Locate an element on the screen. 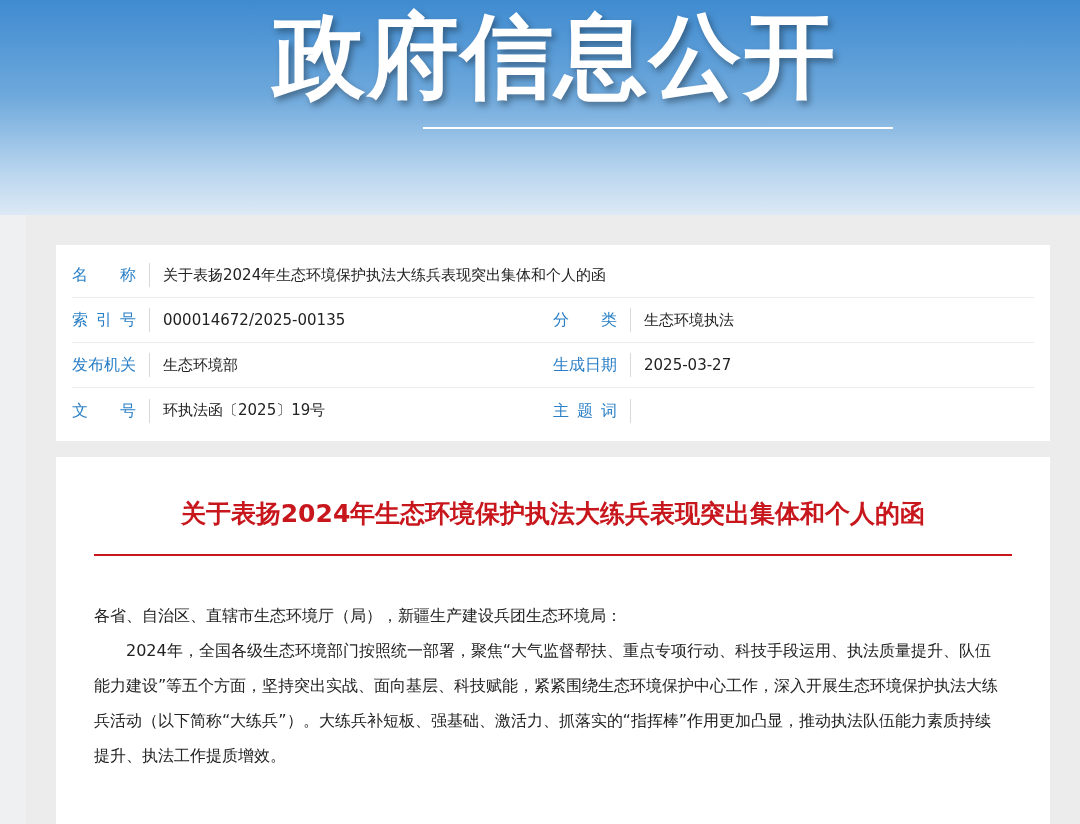 Image resolution: width=1080 pixels, height=824 pixels. salutation: 各省、自治区、直辖市生态环境厅（局），新疆生产建设兵团生态环境局： is located at coordinates (358, 616).